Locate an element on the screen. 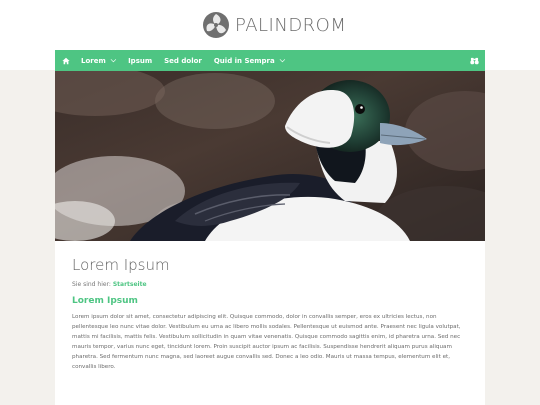  nav-item-sed-dolor: Sed dolor is located at coordinates (183, 60).